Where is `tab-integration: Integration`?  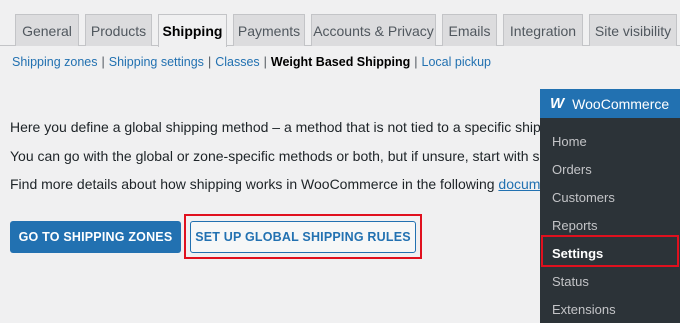
tab-integration: Integration is located at coordinates (543, 30).